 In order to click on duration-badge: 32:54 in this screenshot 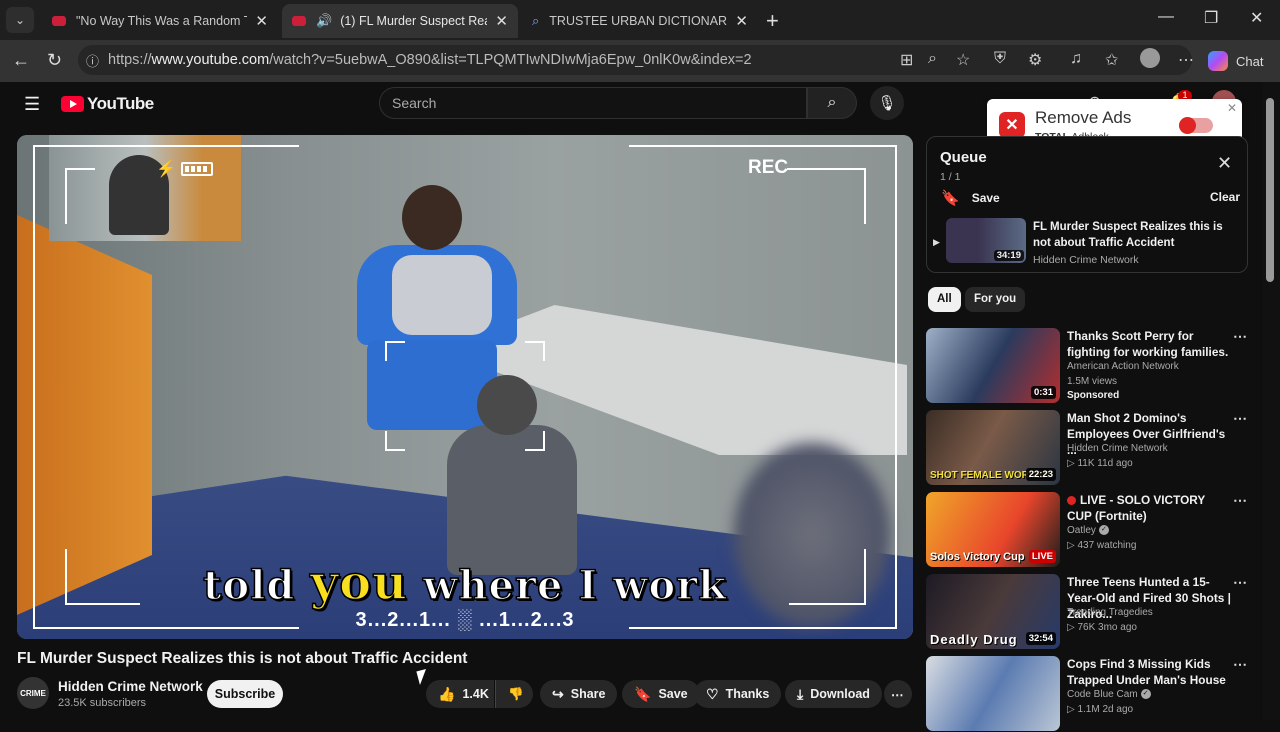, I will do `click(1040, 638)`.